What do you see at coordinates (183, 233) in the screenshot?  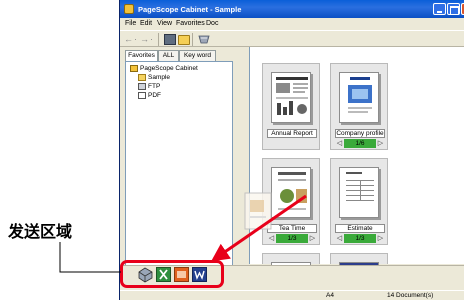 I see `annotation-overlay` at bounding box center [183, 233].